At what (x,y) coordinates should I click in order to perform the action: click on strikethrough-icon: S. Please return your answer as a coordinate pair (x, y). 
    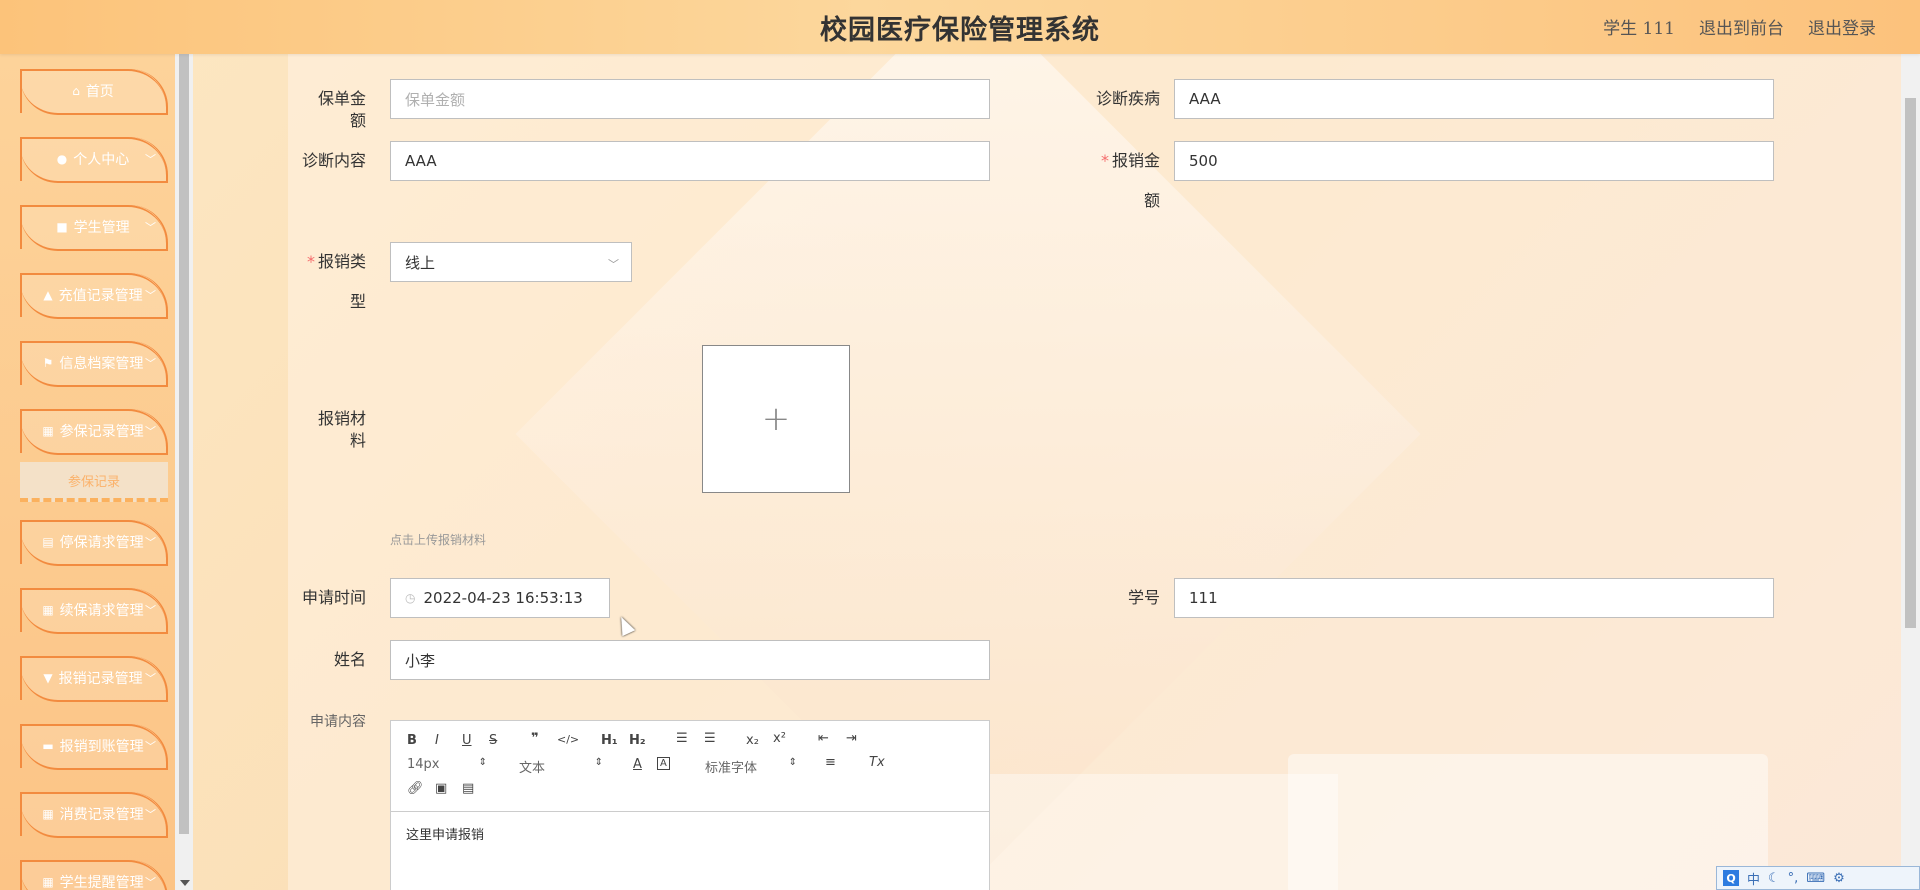
    Looking at the image, I should click on (493, 740).